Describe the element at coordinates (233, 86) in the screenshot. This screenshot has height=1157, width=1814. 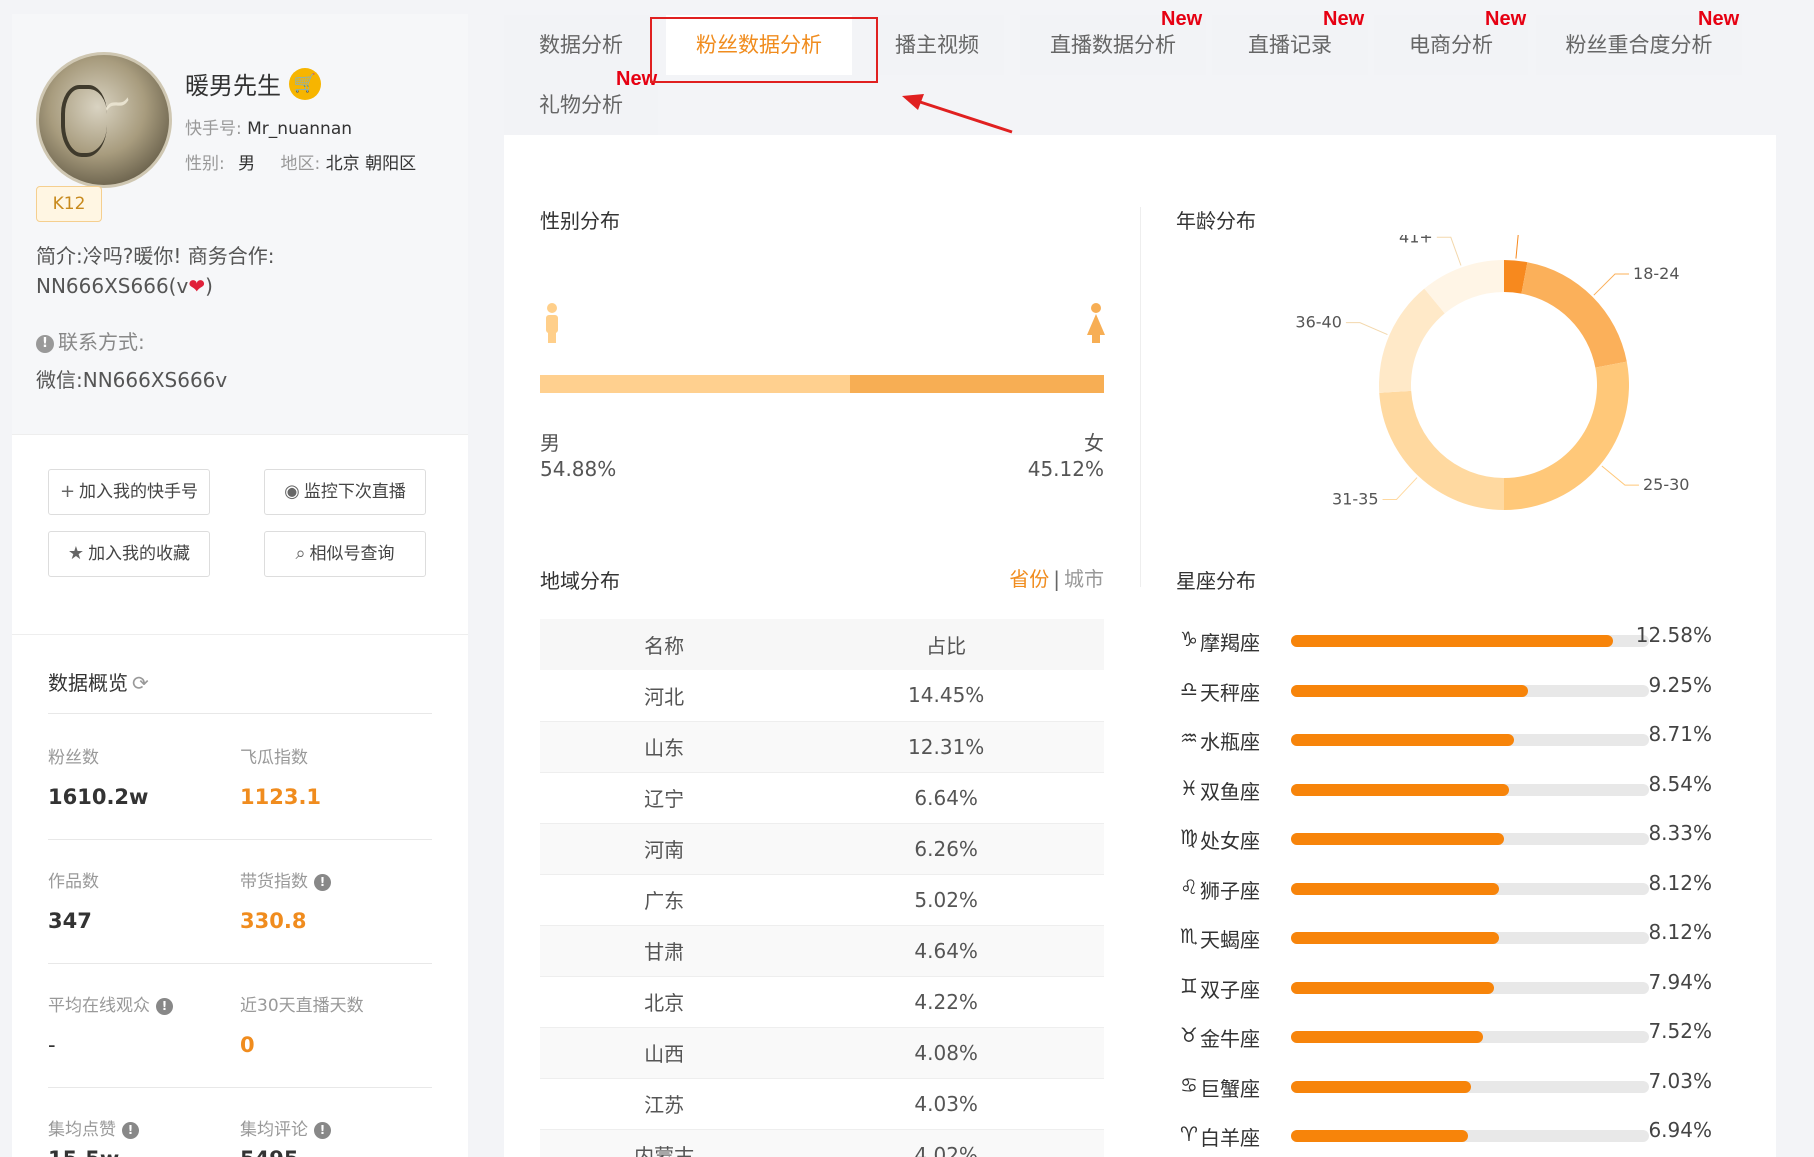
I see `profile-name: 暖男先生` at that location.